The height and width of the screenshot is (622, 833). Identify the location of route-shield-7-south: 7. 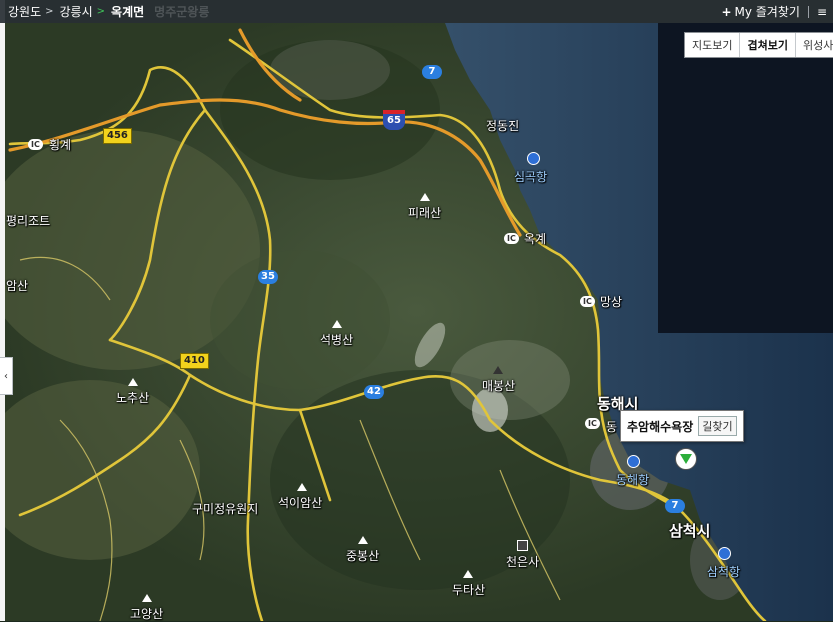
(675, 506).